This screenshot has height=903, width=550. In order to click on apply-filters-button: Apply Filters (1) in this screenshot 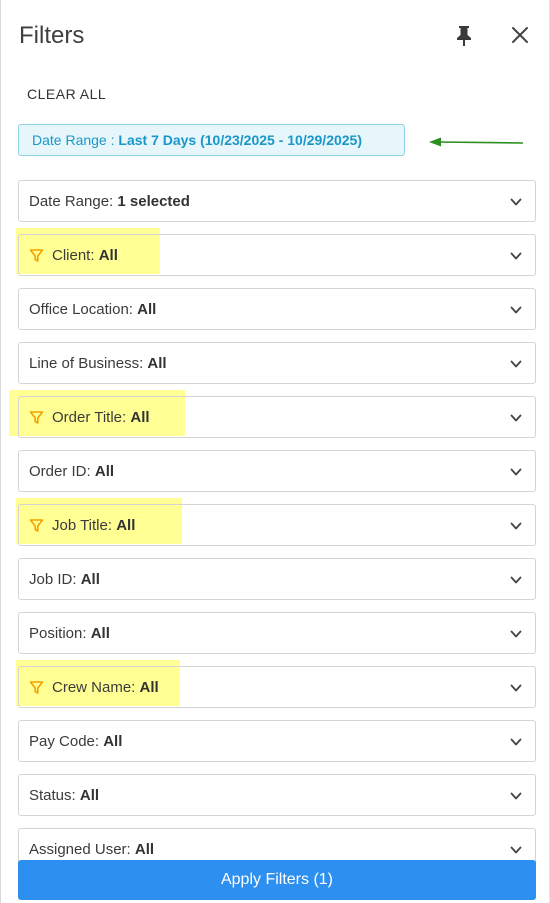, I will do `click(277, 880)`.